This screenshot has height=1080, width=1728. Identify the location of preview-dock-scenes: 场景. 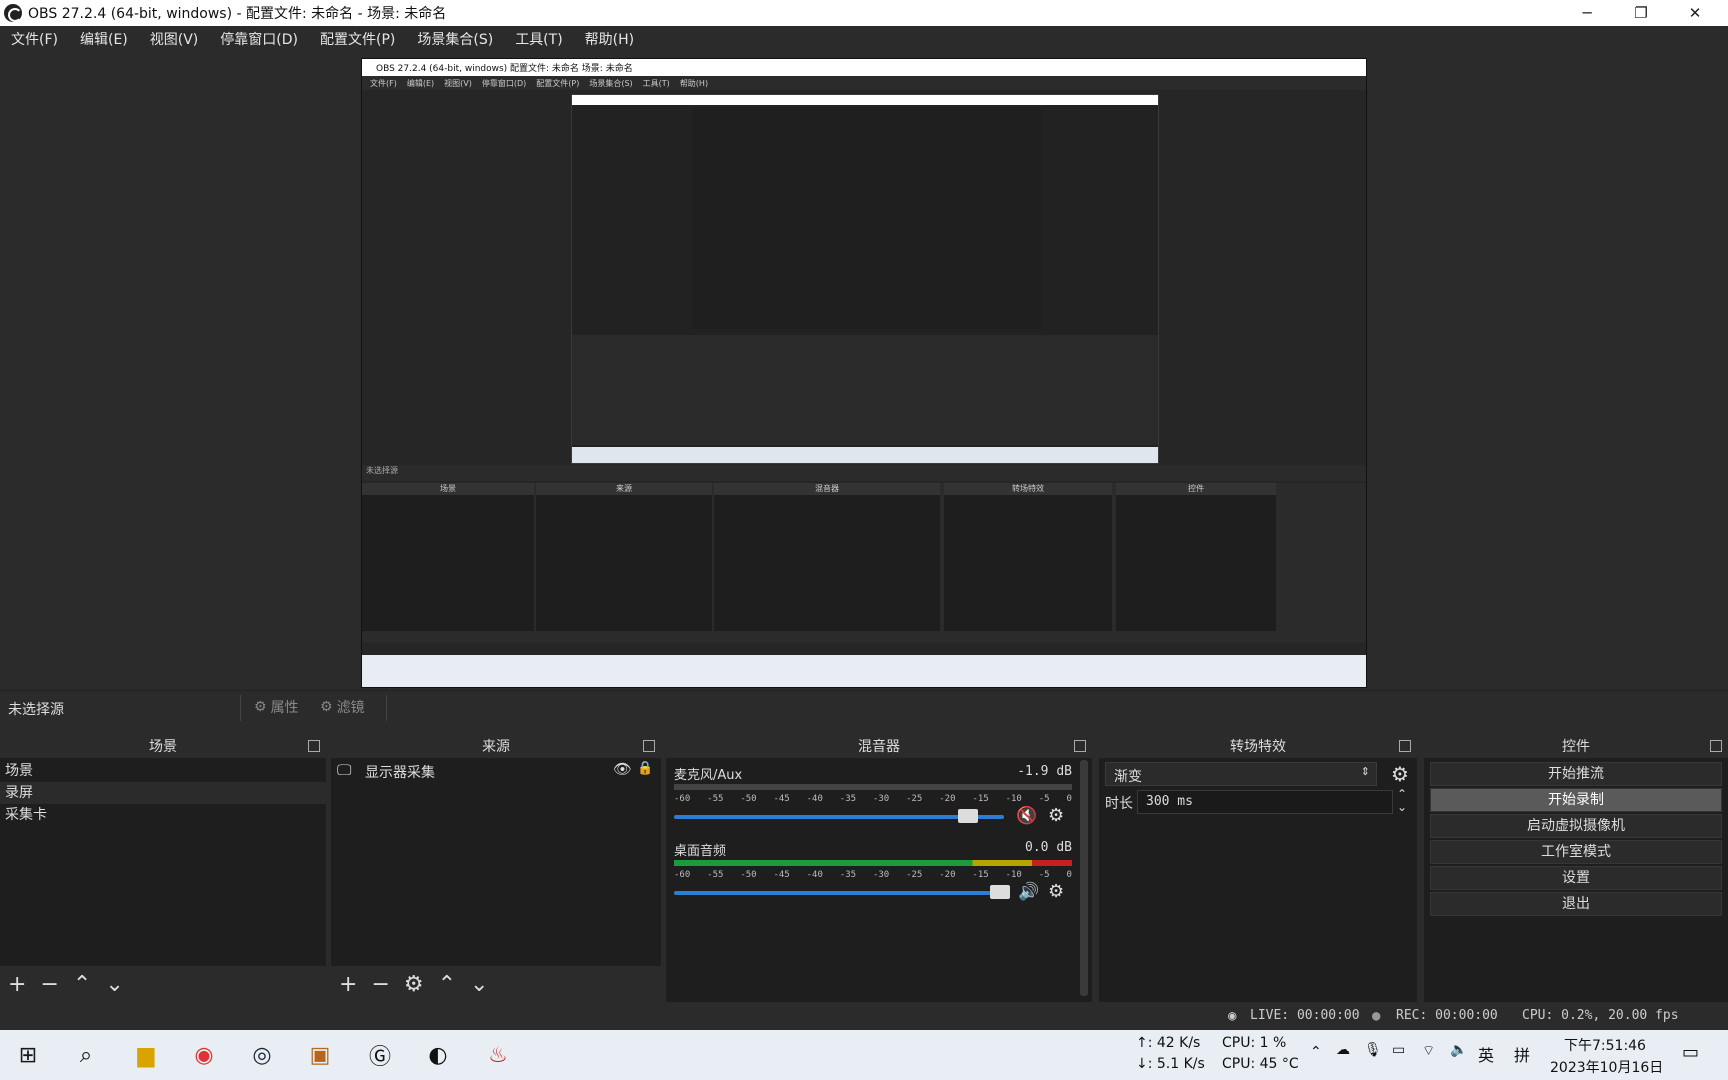
(448, 557).